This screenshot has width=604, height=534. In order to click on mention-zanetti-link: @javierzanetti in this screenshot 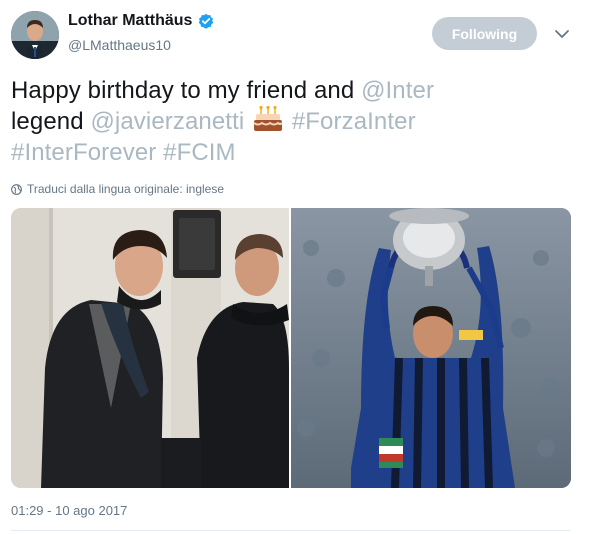, I will do `click(167, 121)`.